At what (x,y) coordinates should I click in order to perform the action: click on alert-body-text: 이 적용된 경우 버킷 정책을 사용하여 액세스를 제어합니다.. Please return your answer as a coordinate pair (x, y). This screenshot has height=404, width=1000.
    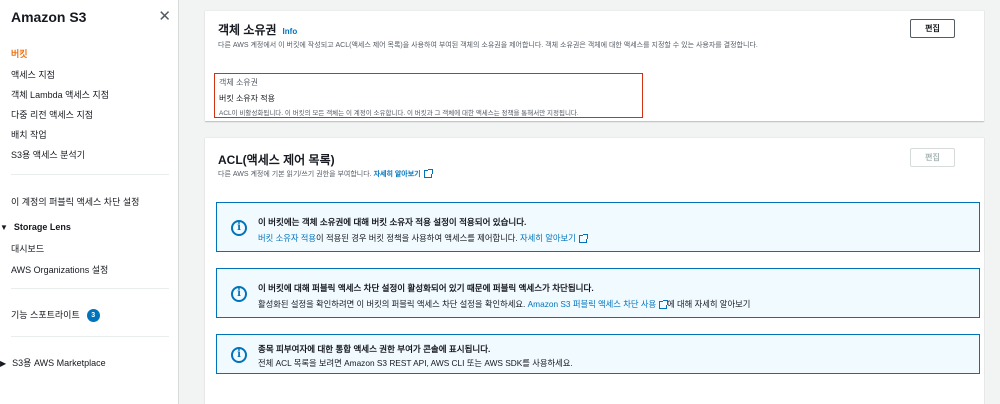
    Looking at the image, I should click on (417, 238).